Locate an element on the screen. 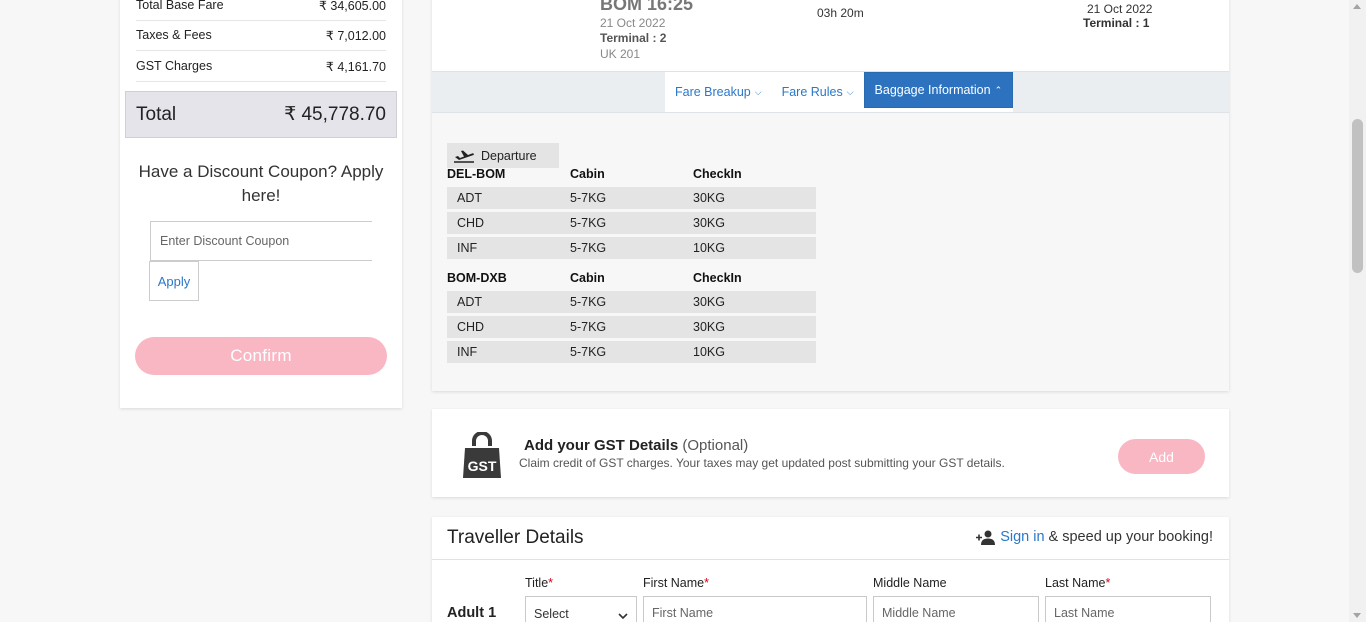 Image resolution: width=1366 pixels, height=622 pixels. middle-name-input is located at coordinates (956, 609).